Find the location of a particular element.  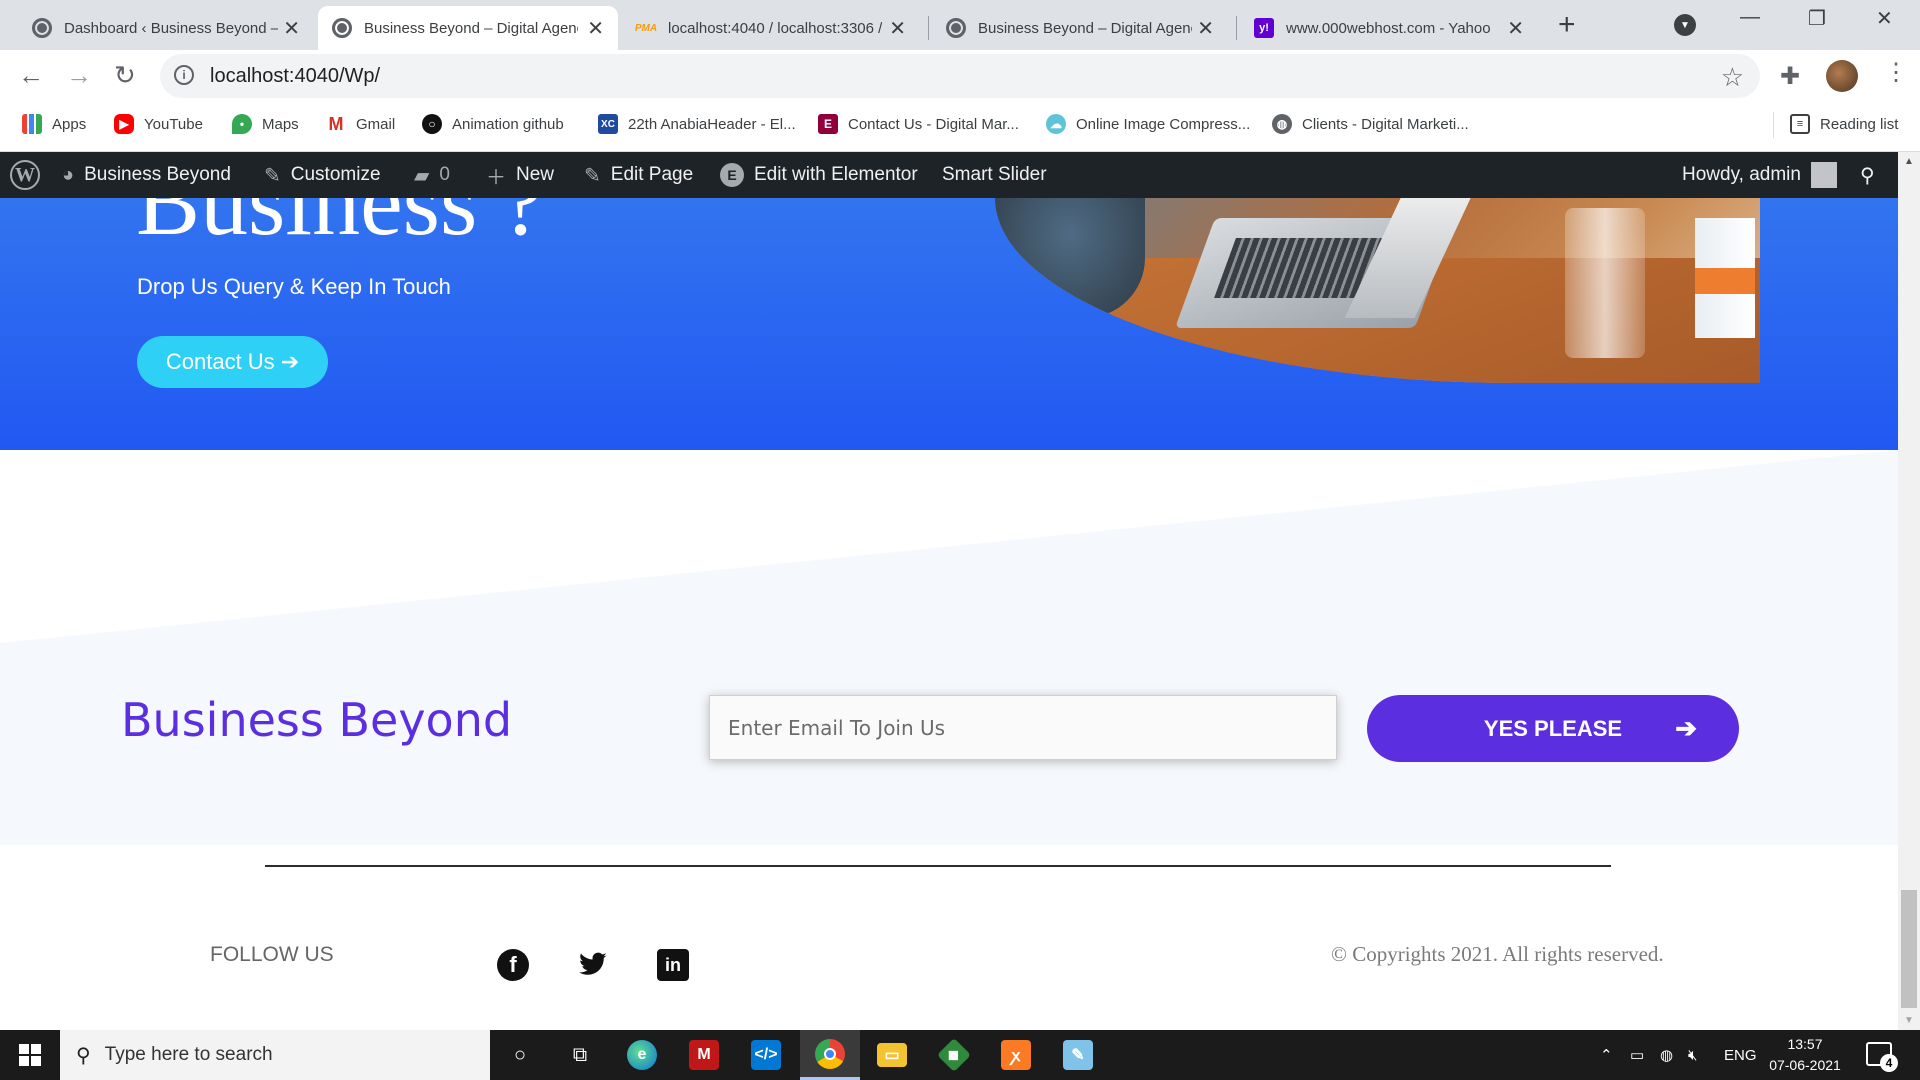

vscode-icon: </> is located at coordinates (766, 1055).